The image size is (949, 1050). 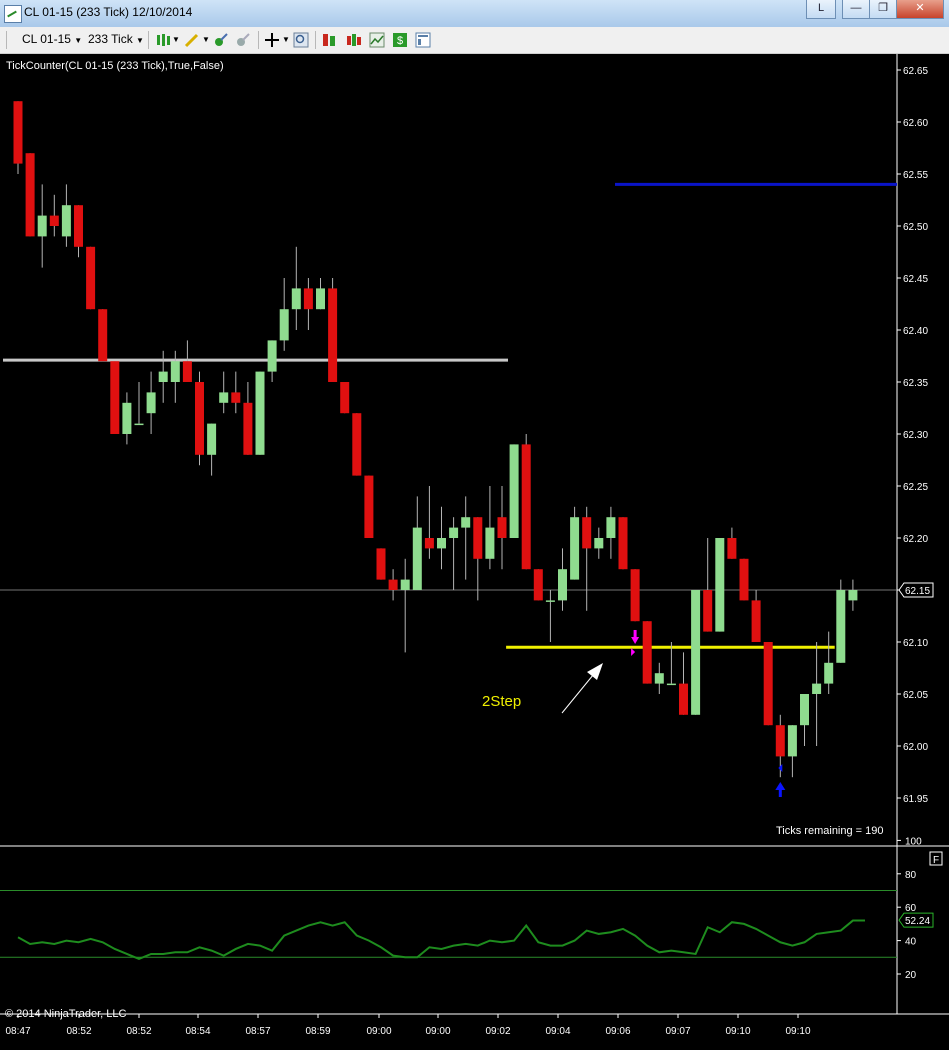 I want to click on restore-button: ❐, so click(x=883, y=9).